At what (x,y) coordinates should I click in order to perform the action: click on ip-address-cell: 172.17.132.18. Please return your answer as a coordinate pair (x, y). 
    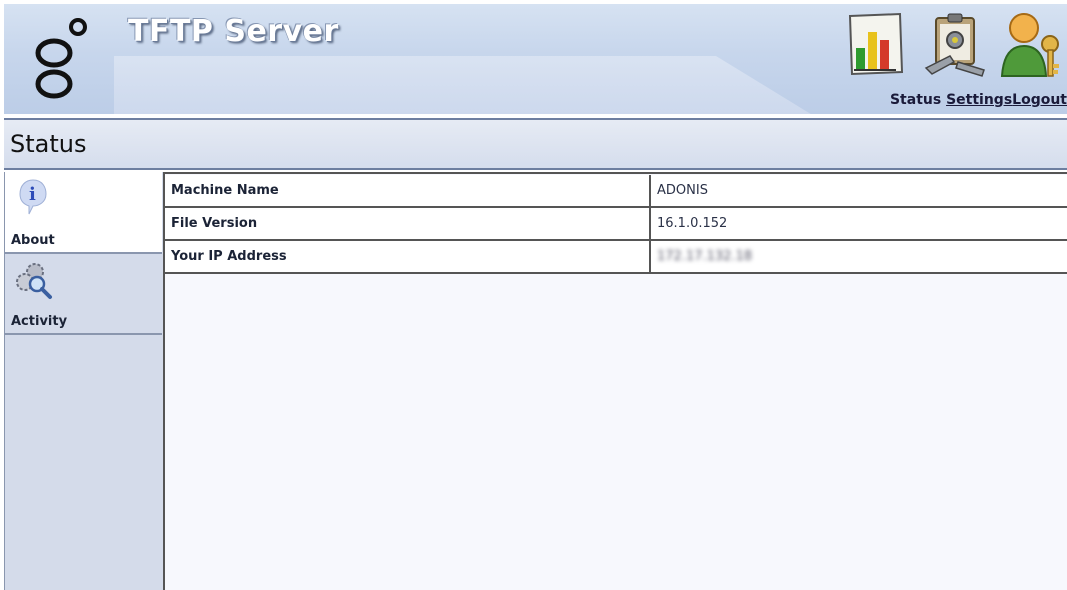
    Looking at the image, I should click on (858, 257).